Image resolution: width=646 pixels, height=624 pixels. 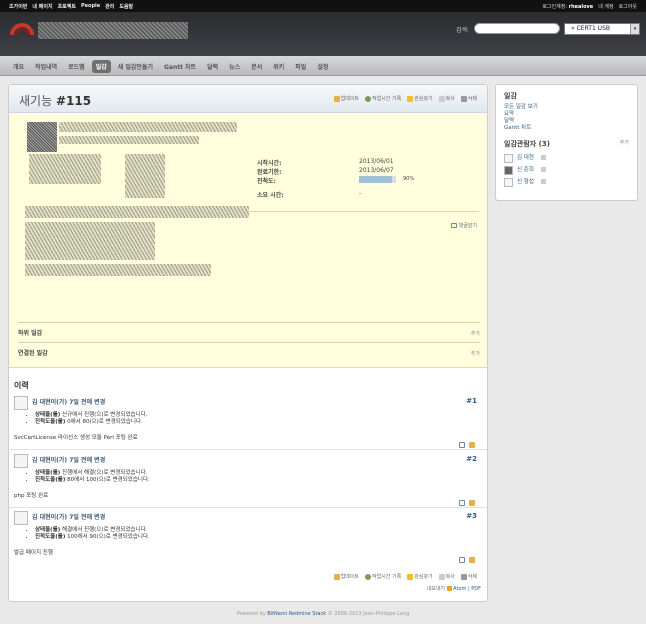 I want to click on export-atom-link: Atom, so click(x=459, y=589).